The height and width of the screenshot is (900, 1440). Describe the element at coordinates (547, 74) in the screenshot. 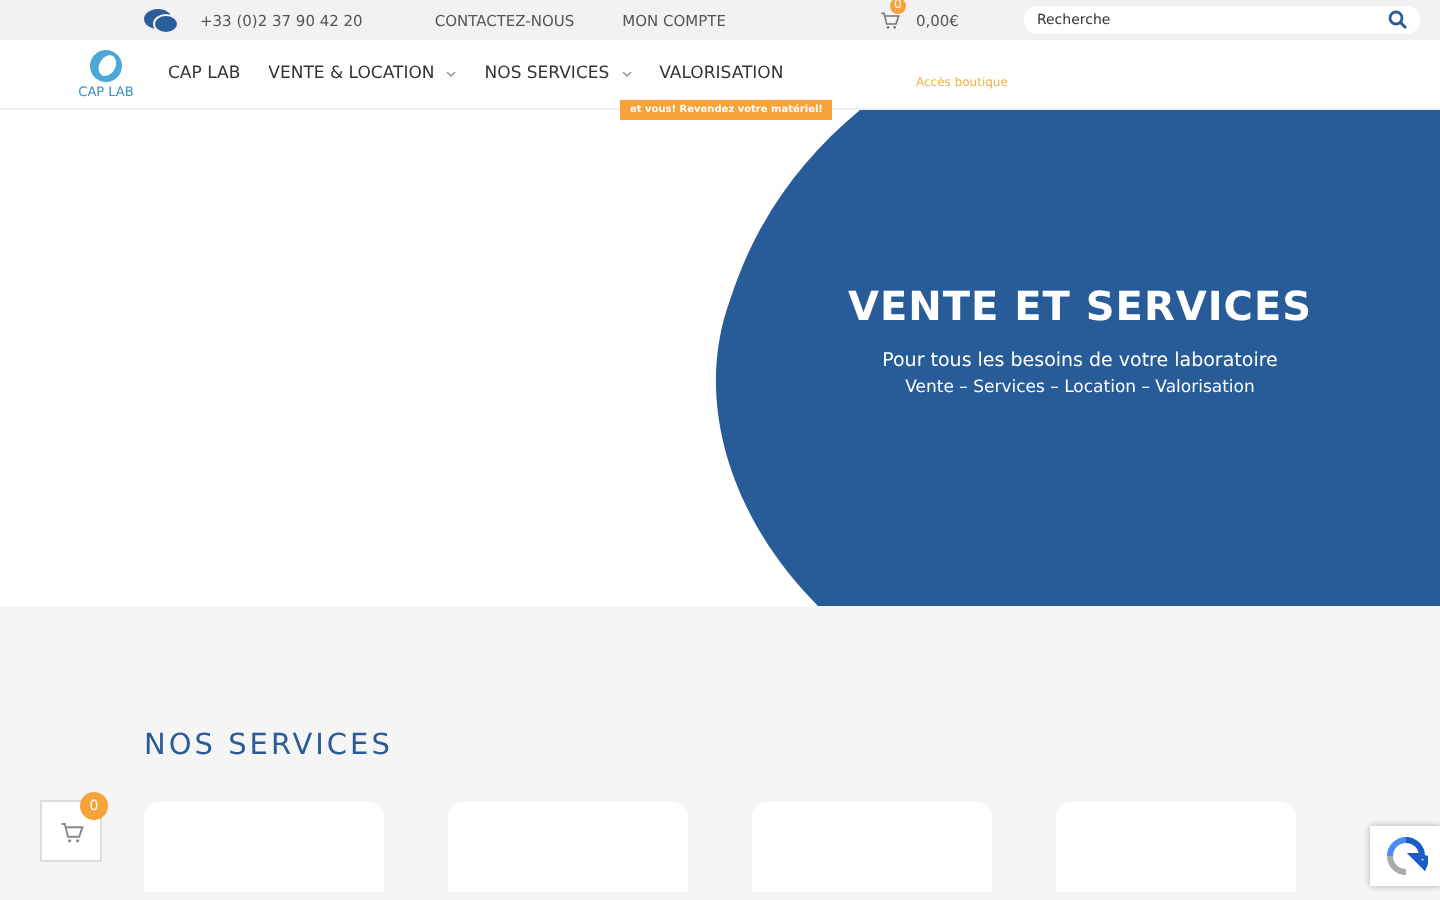

I see `nav-item: NOS SERVICES` at that location.